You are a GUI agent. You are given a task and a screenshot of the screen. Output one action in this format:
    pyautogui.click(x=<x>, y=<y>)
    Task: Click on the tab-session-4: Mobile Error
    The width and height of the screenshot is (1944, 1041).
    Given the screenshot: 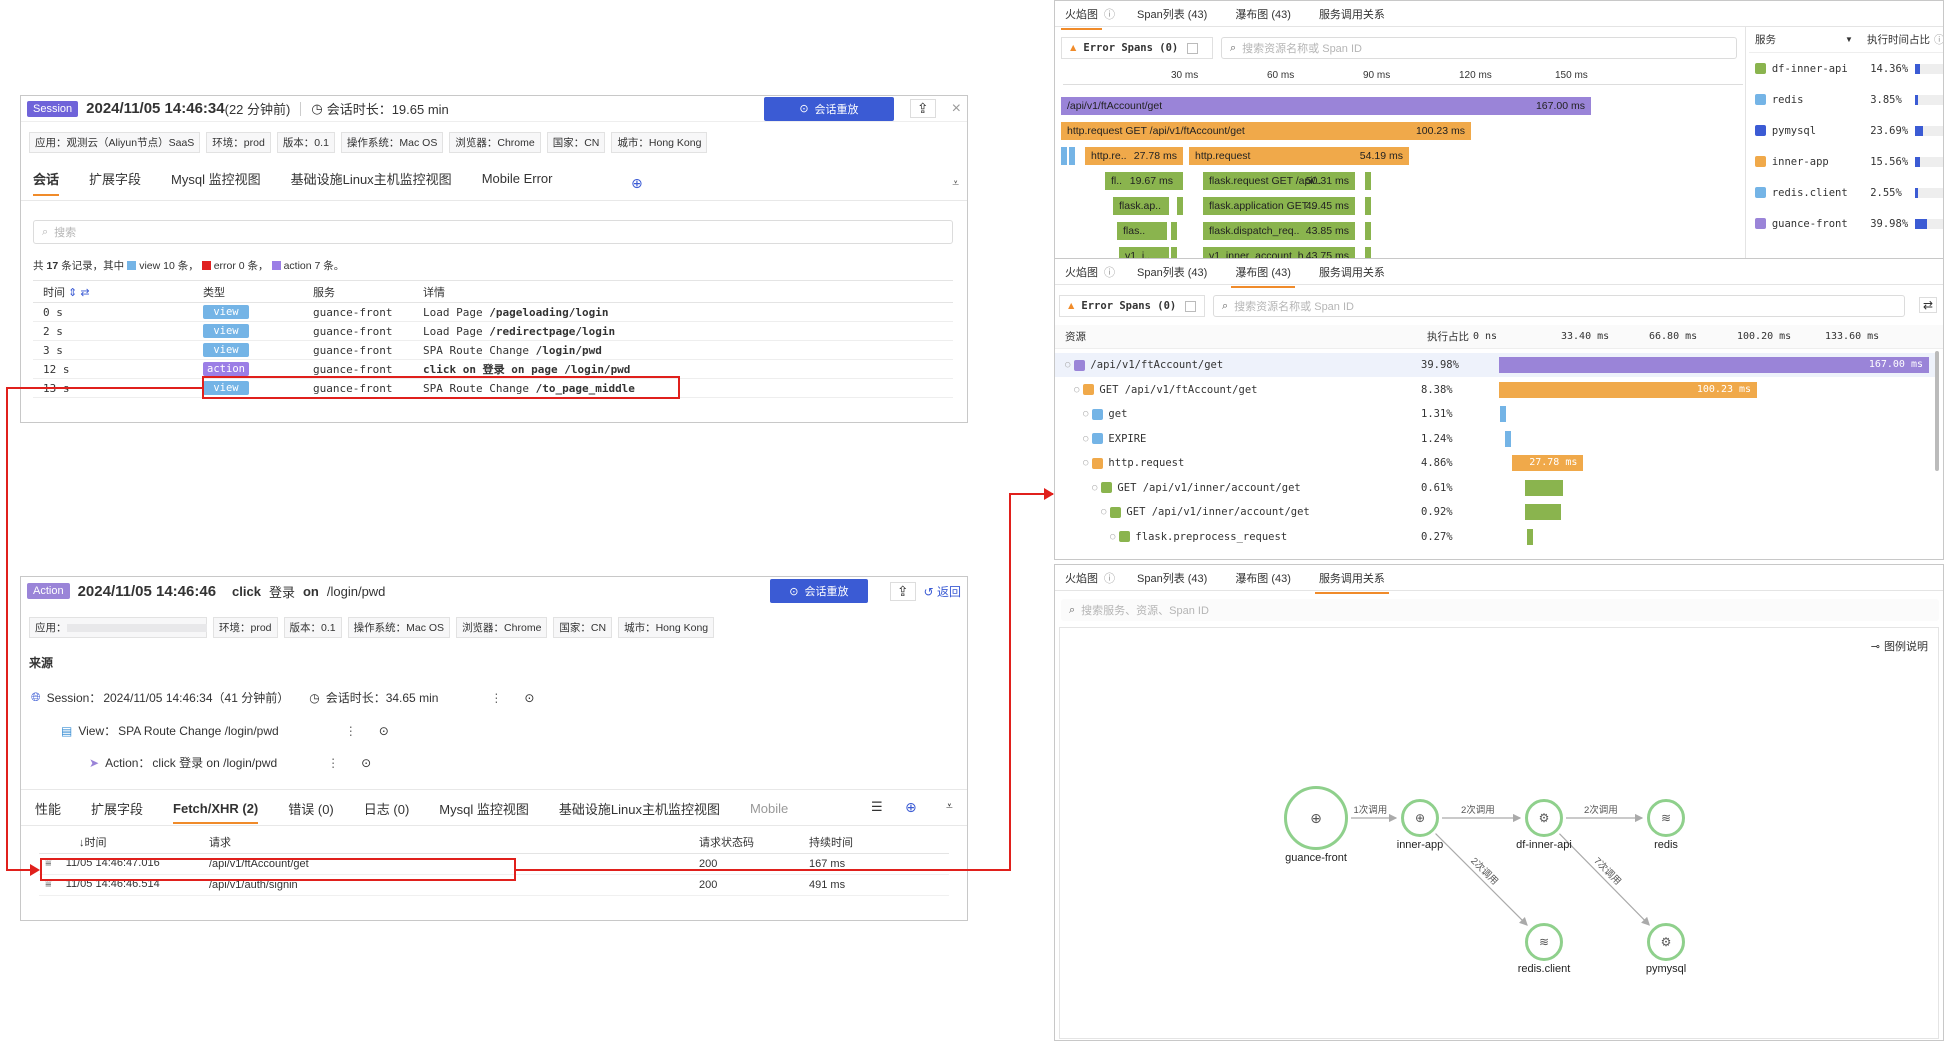 What is the action you would take?
    pyautogui.click(x=517, y=178)
    